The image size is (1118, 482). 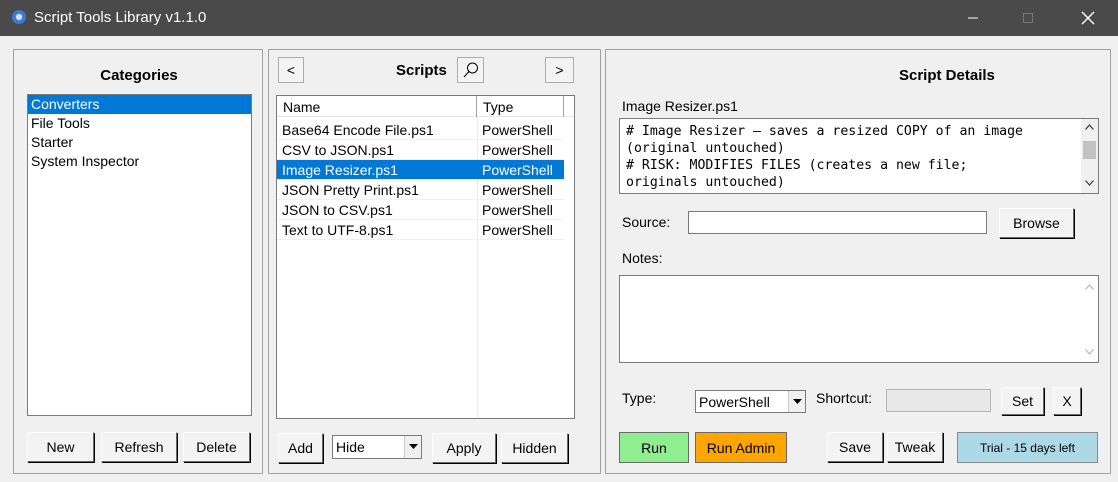 I want to click on source-input, so click(x=837, y=222).